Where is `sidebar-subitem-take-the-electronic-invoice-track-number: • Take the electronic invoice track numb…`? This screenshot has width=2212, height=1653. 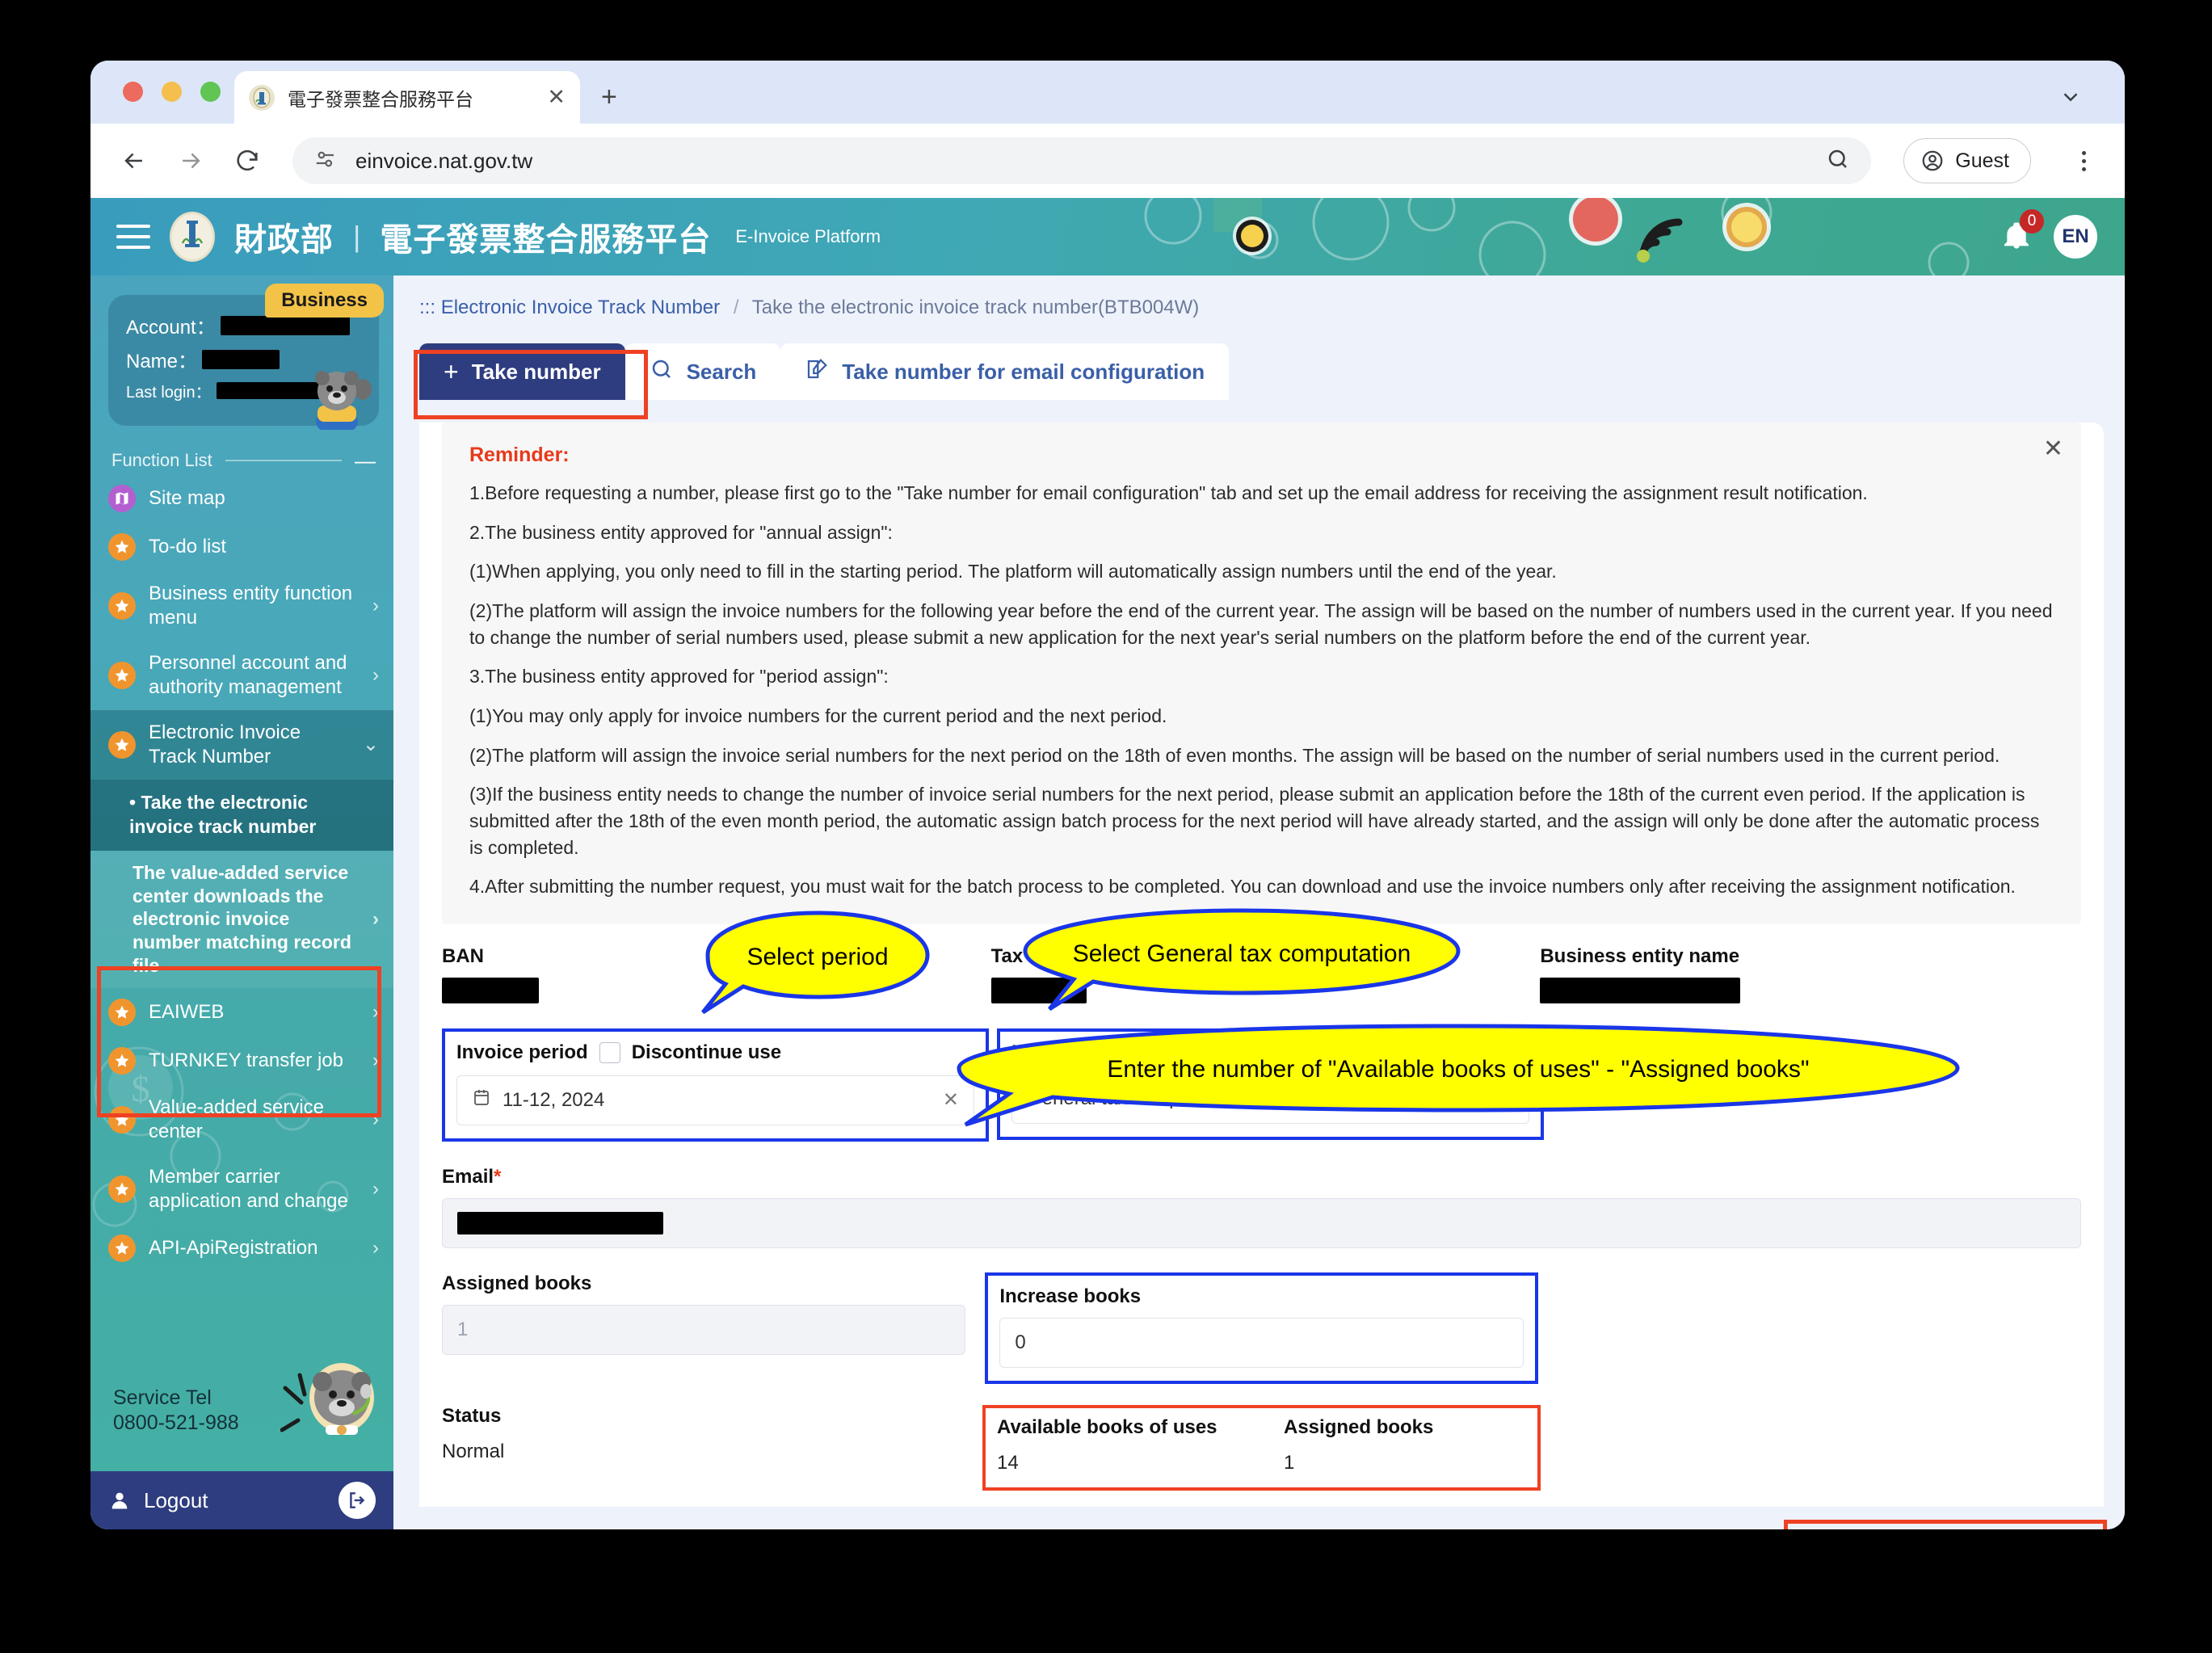 sidebar-subitem-take-the-electronic-invoice-track-number: • Take the electronic invoice track numb… is located at coordinates (242, 815).